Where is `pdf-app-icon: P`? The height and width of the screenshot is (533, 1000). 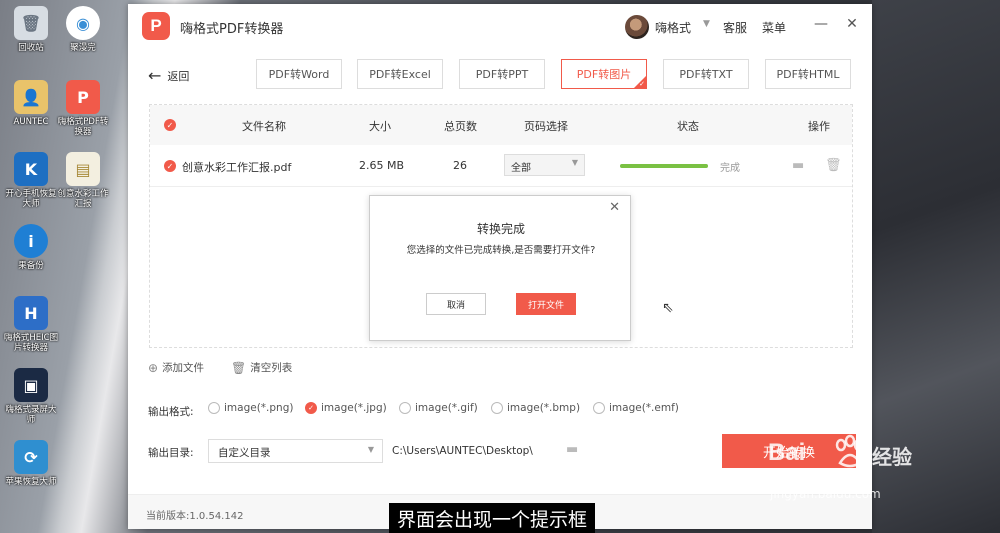 pdf-app-icon: P is located at coordinates (83, 97).